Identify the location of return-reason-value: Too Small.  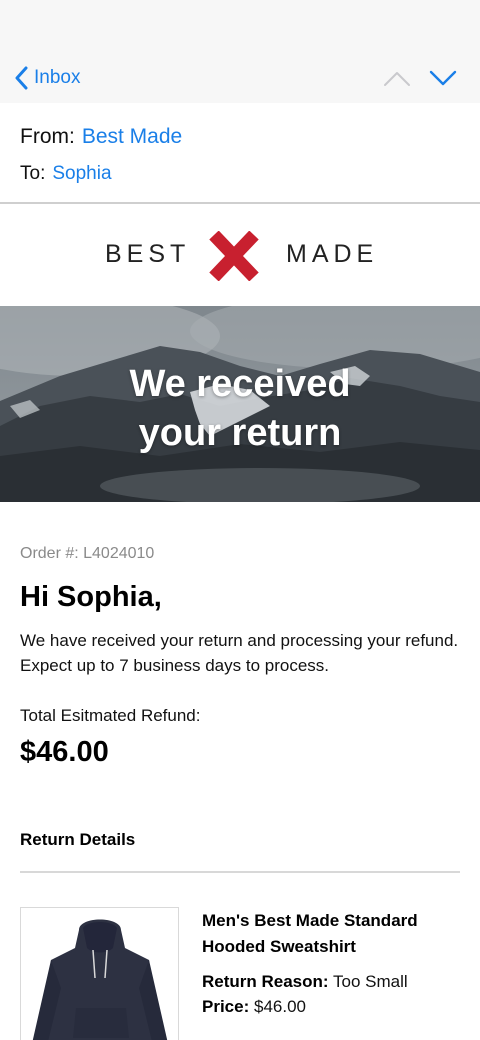
(370, 981).